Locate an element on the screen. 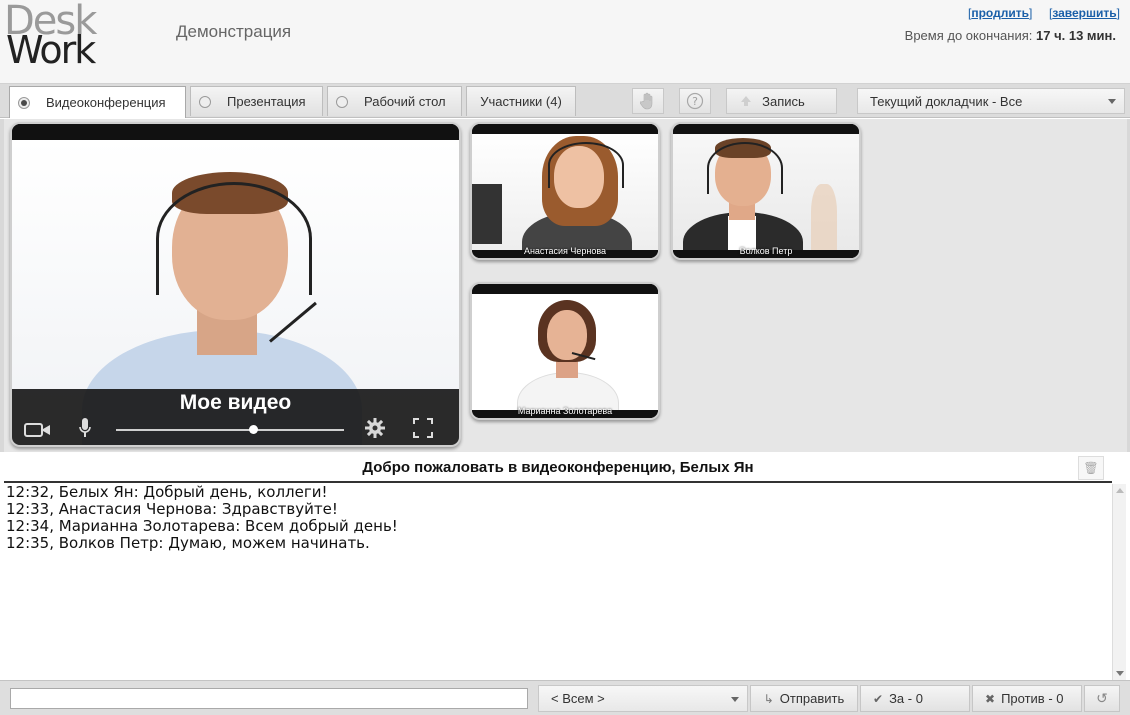 Image resolution: width=1130 pixels, height=715 pixels. send-icon: ↳ is located at coordinates (768, 698).